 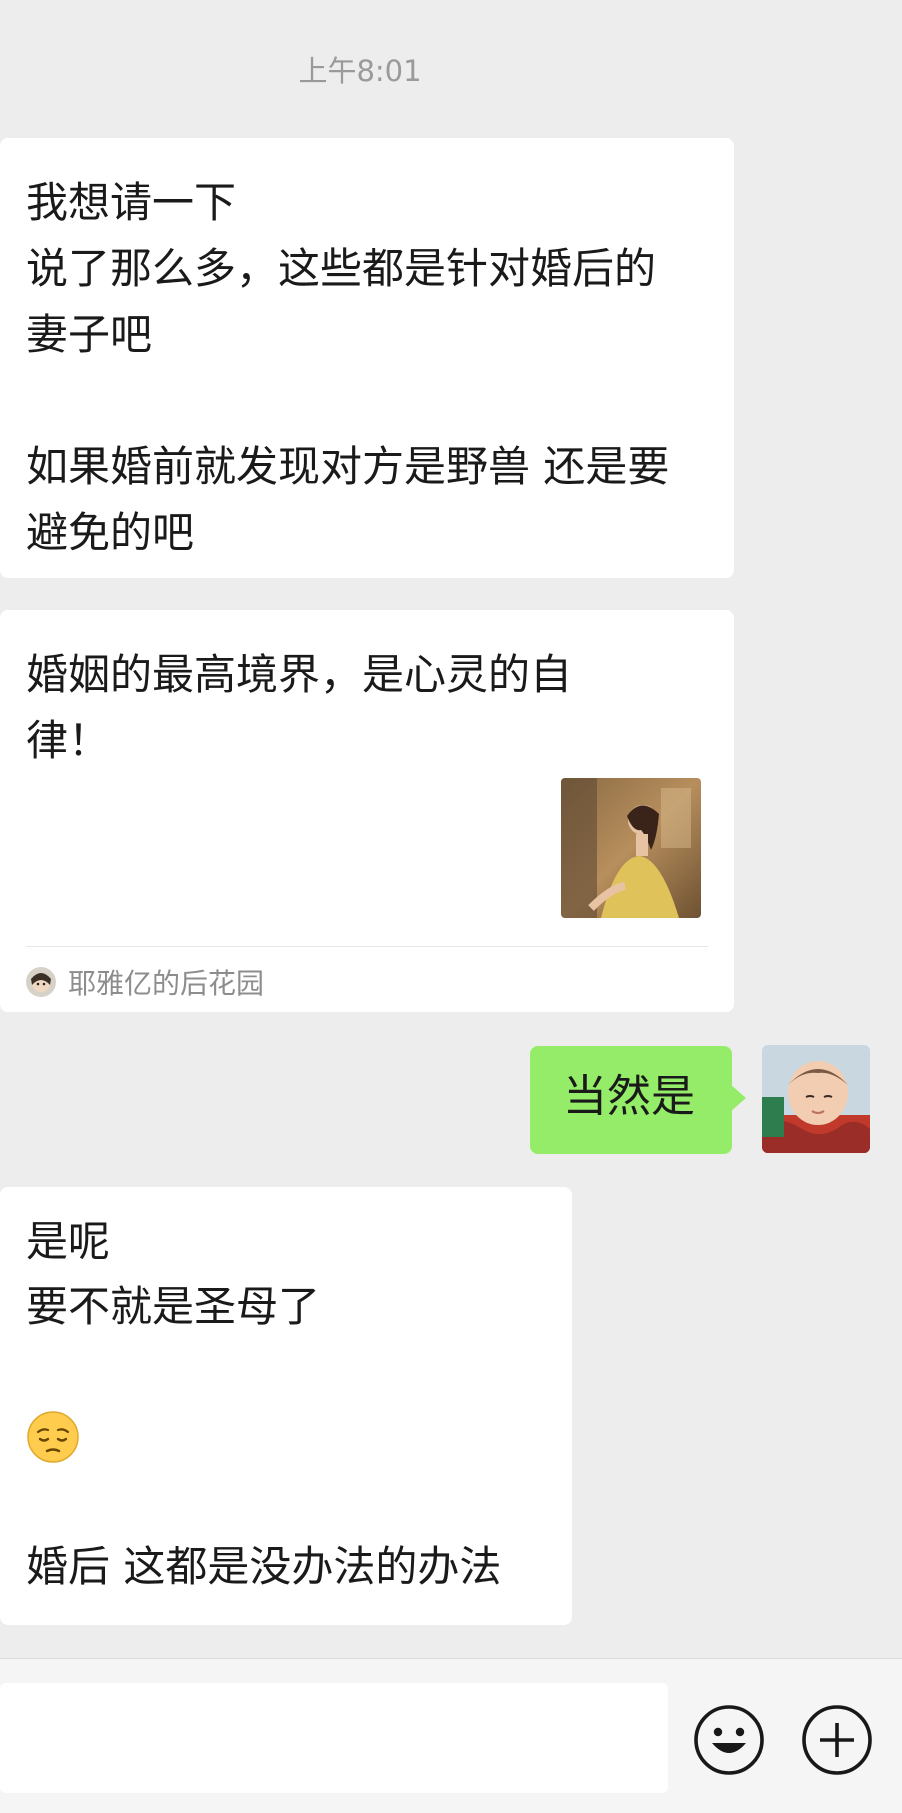 What do you see at coordinates (131, 202) in the screenshot?
I see `message-line: 我想请一下` at bounding box center [131, 202].